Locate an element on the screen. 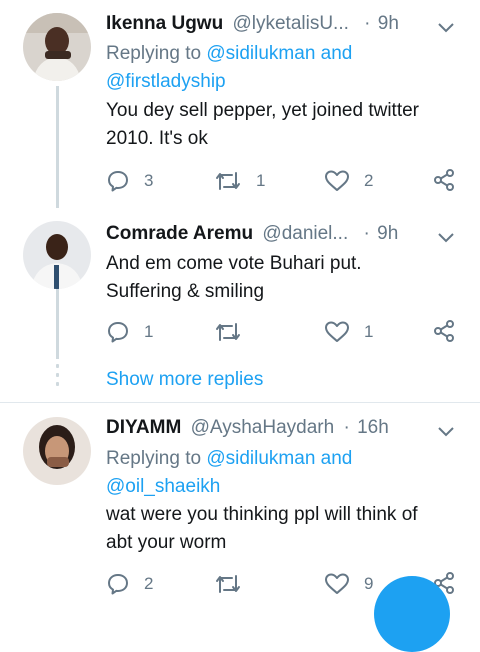 The height and width of the screenshot is (652, 480). replying-to: Replying to @sidilukman and @oil_shaeikh is located at coordinates (283, 473).